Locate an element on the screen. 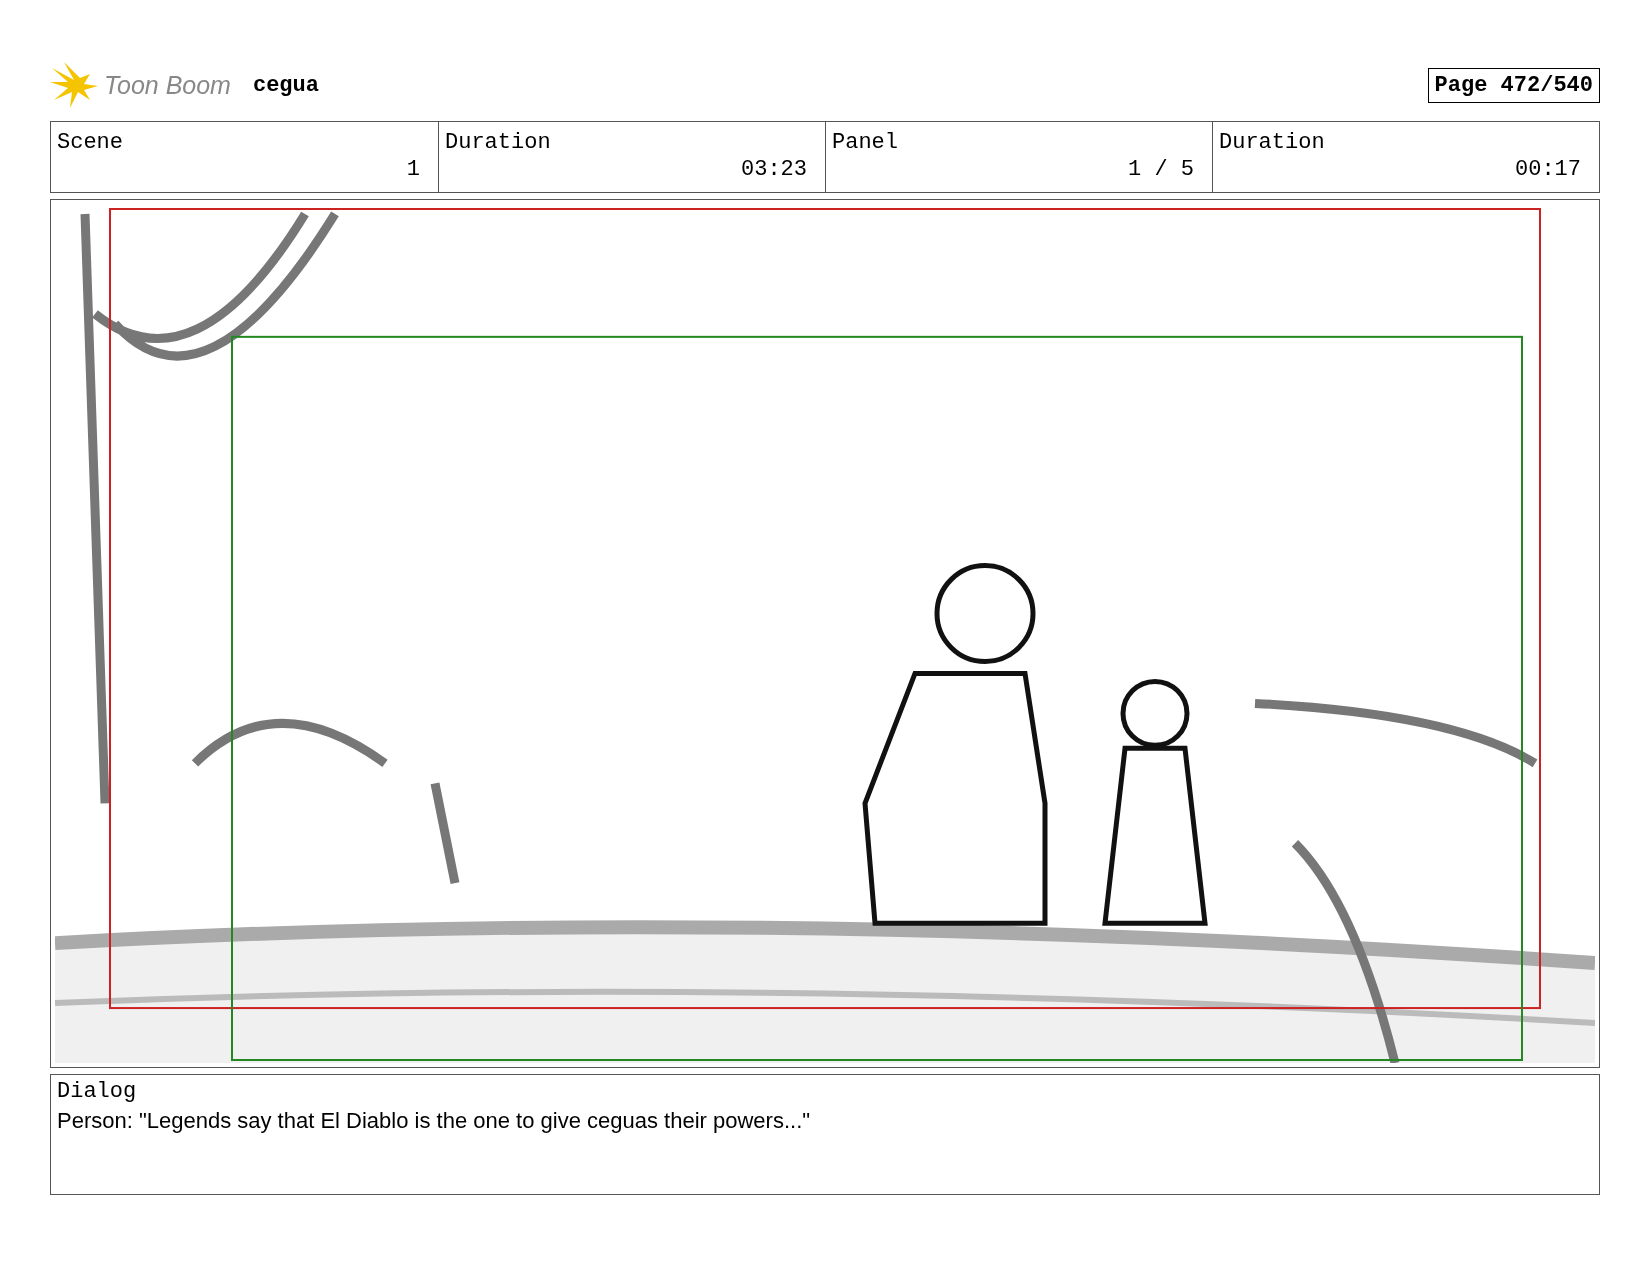 Image resolution: width=1650 pixels, height=1275 pixels. field-label: Panel is located at coordinates (865, 142).